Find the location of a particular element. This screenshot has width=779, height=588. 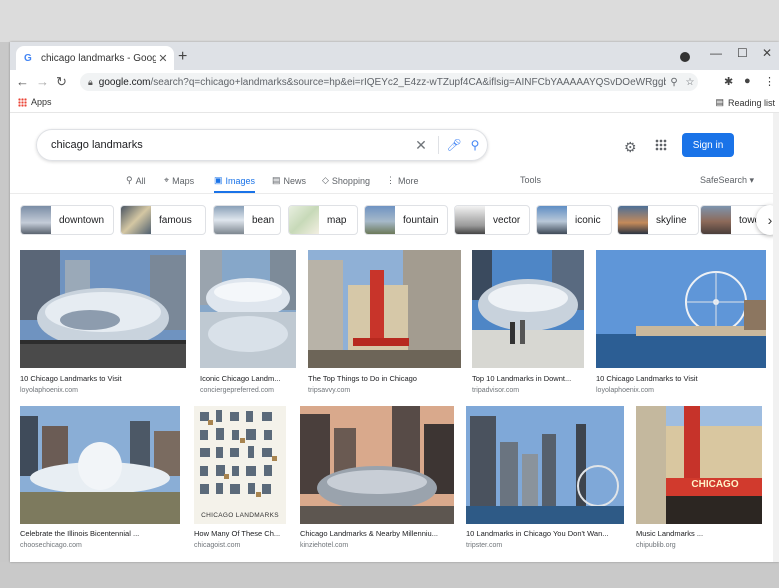

cloud-gate-photo is located at coordinates (103, 309).